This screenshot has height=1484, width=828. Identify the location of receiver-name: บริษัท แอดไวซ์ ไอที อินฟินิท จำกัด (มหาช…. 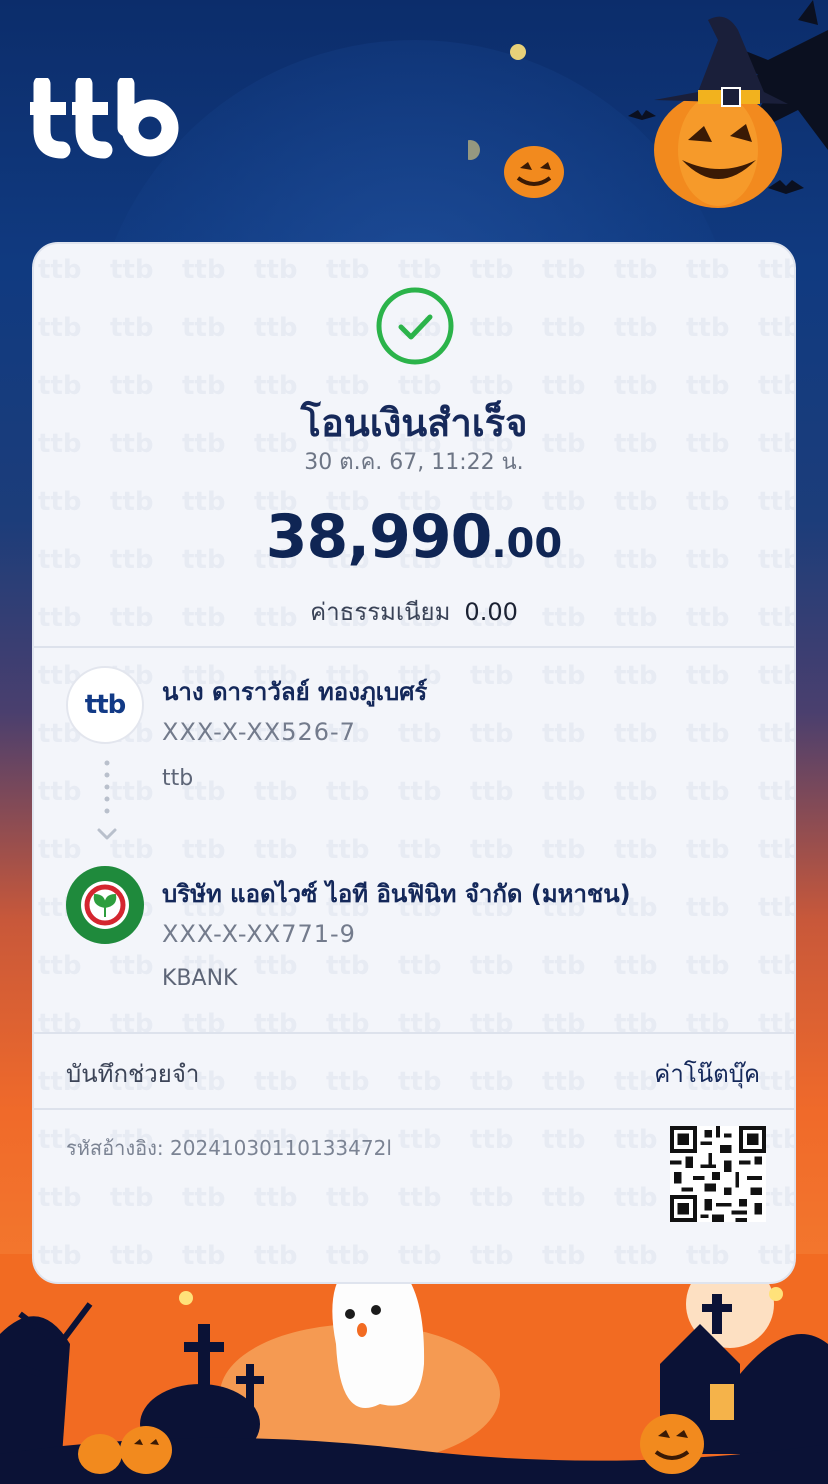
(396, 894).